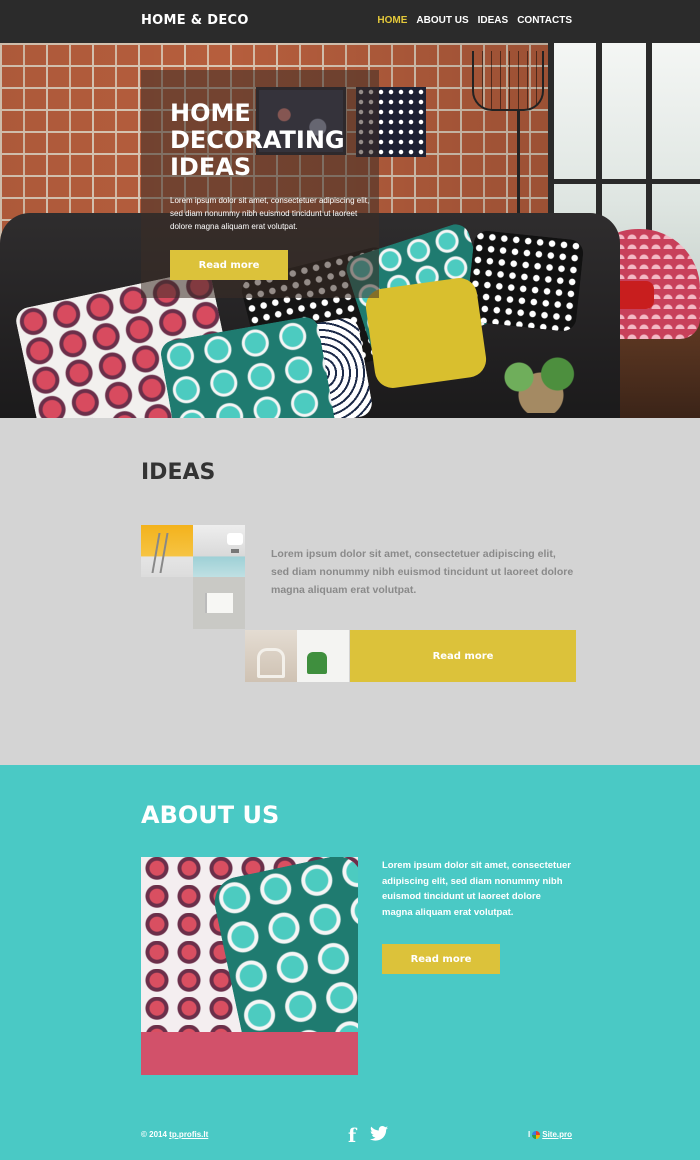 The height and width of the screenshot is (1160, 700). I want to click on pillow-yellow, so click(426, 333).